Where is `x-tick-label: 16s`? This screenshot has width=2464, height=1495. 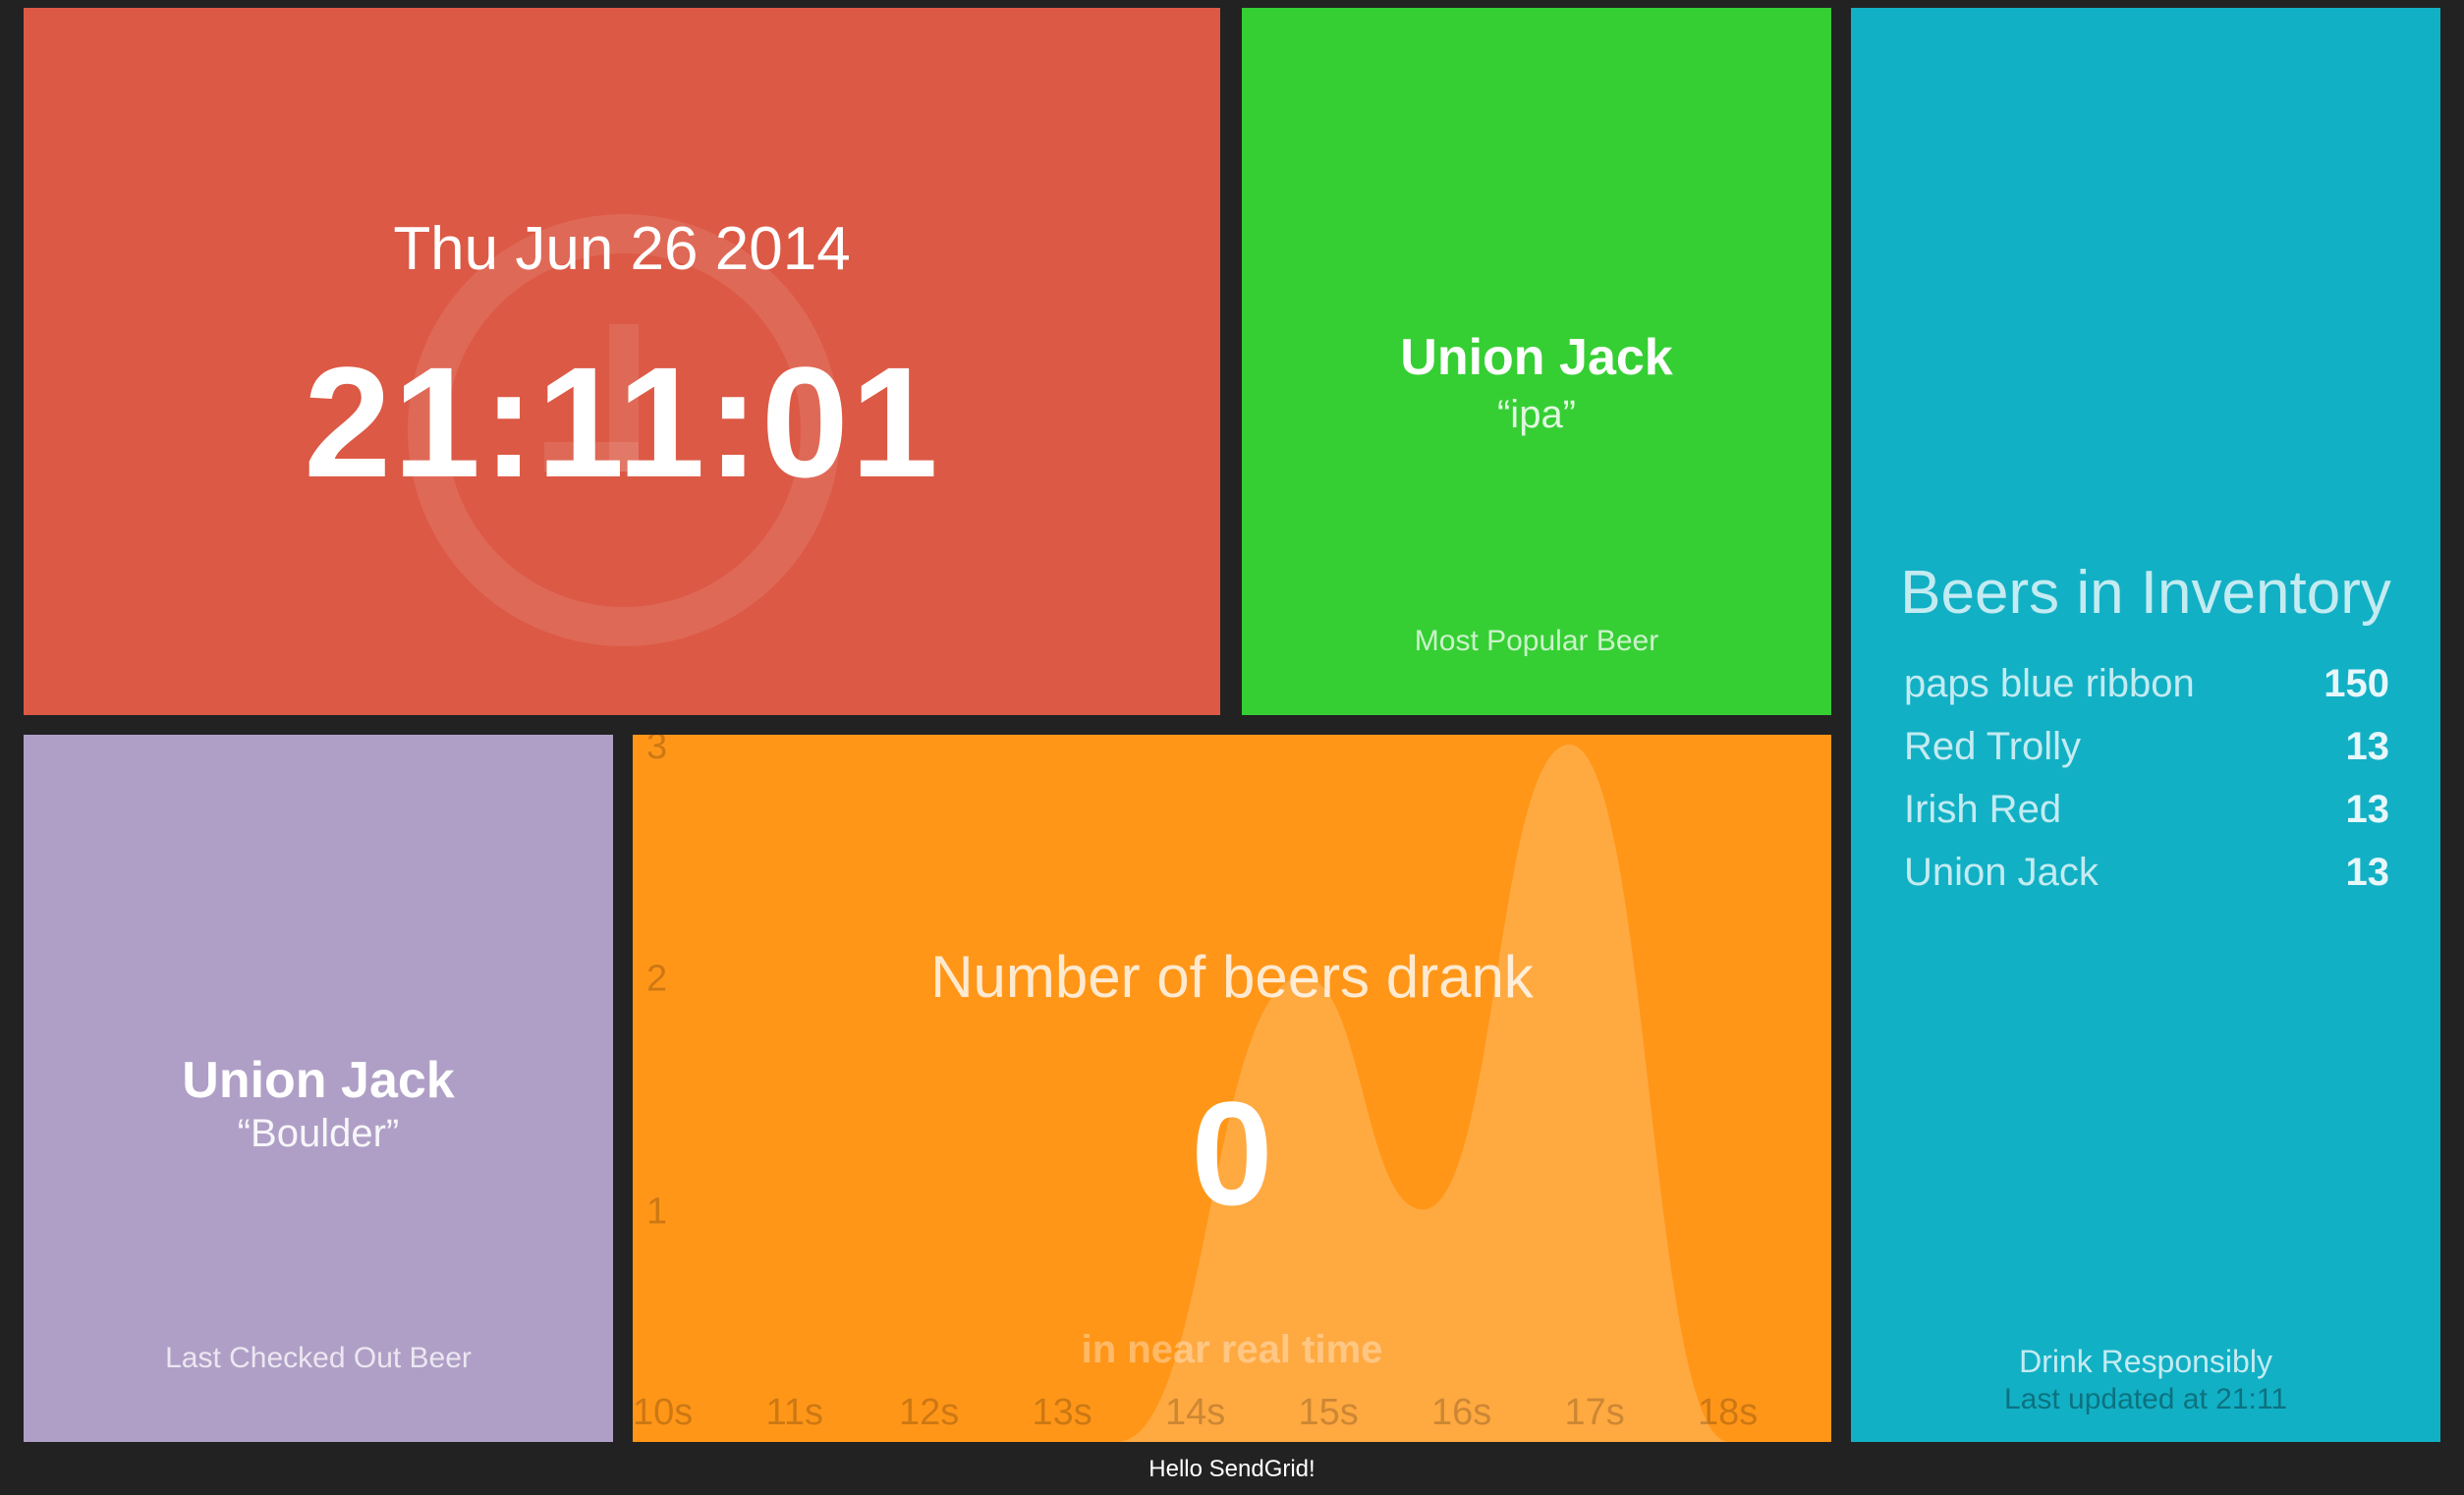 x-tick-label: 16s is located at coordinates (1461, 1413).